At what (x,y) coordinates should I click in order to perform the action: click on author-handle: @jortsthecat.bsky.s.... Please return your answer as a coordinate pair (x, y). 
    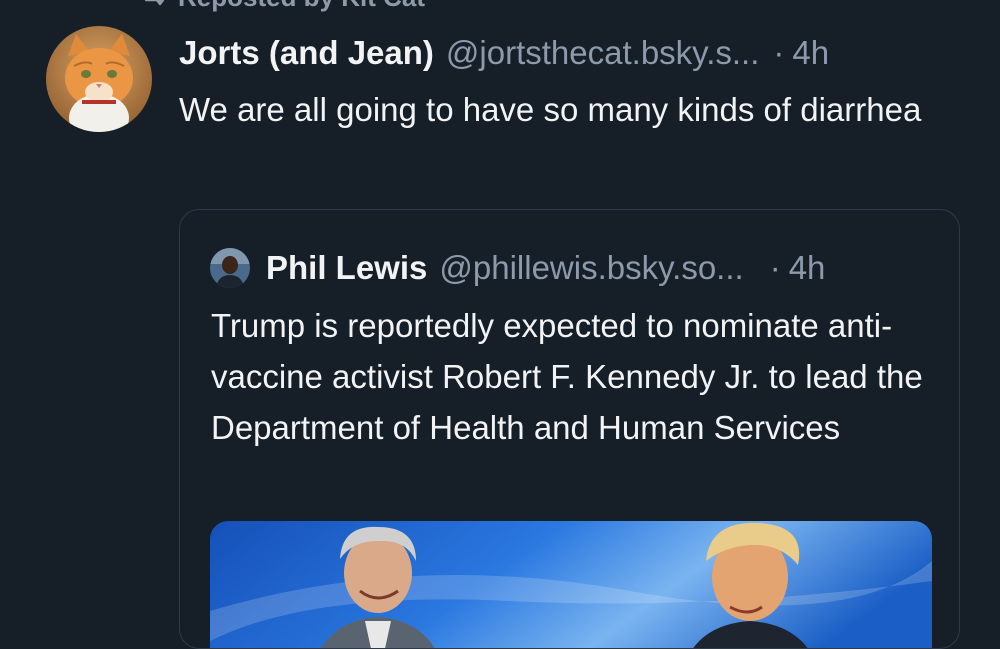
    Looking at the image, I should click on (602, 53).